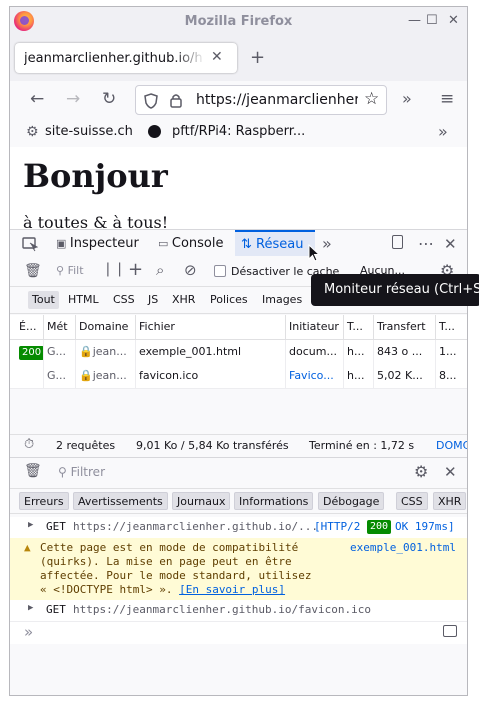 The image size is (479, 704). I want to click on col-method: Mét, so click(60, 327).